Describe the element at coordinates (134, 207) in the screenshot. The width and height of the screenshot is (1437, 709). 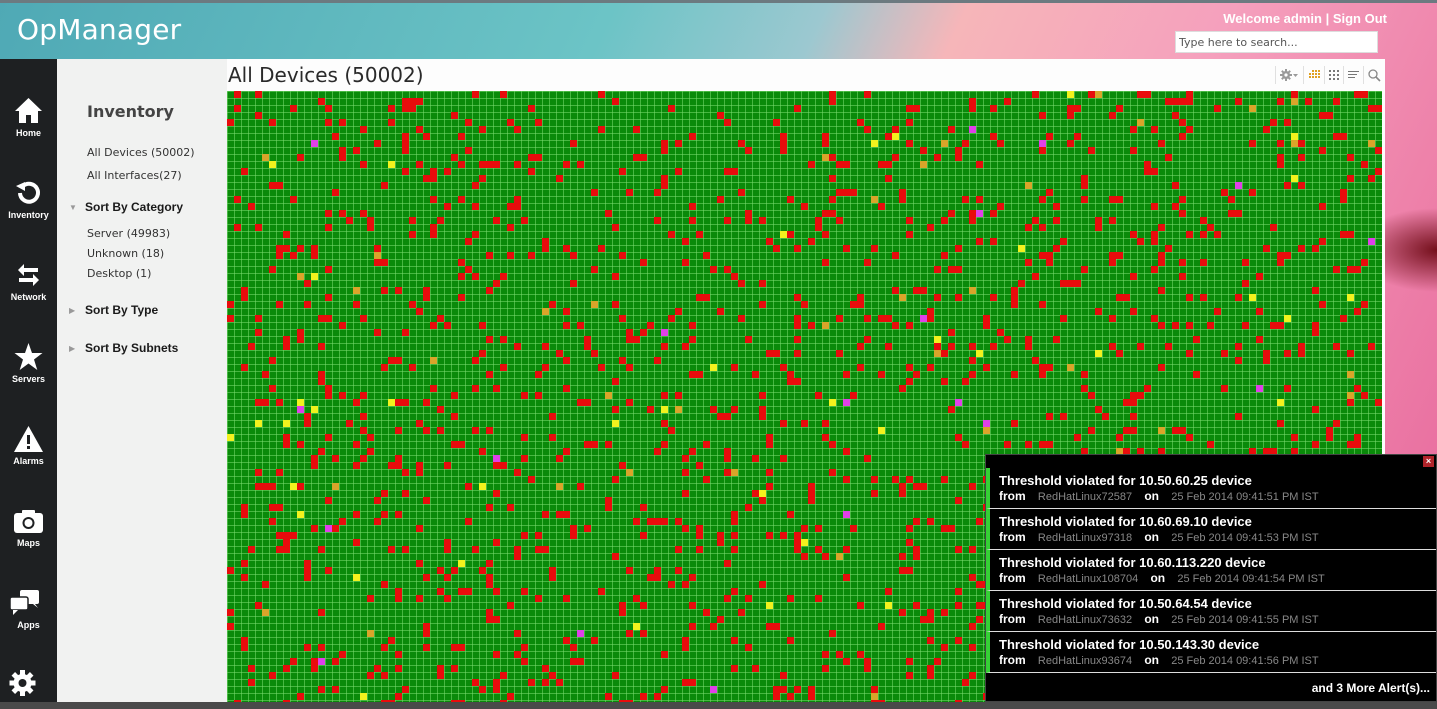
I see `section-sort-by-category: Sort By Category` at that location.